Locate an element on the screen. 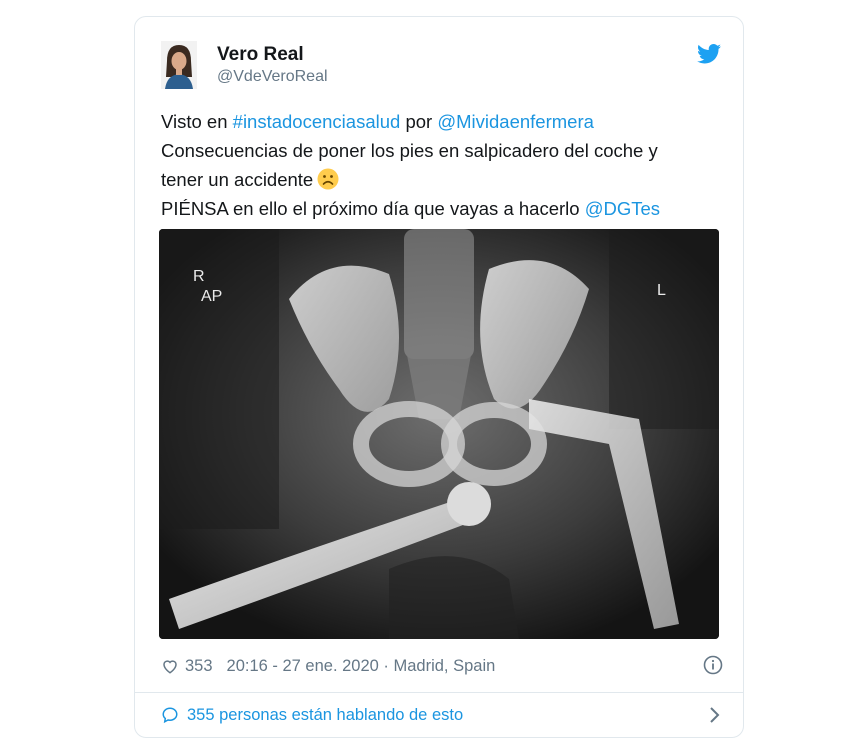  sad-face-emoji-icon is located at coordinates (328, 179).